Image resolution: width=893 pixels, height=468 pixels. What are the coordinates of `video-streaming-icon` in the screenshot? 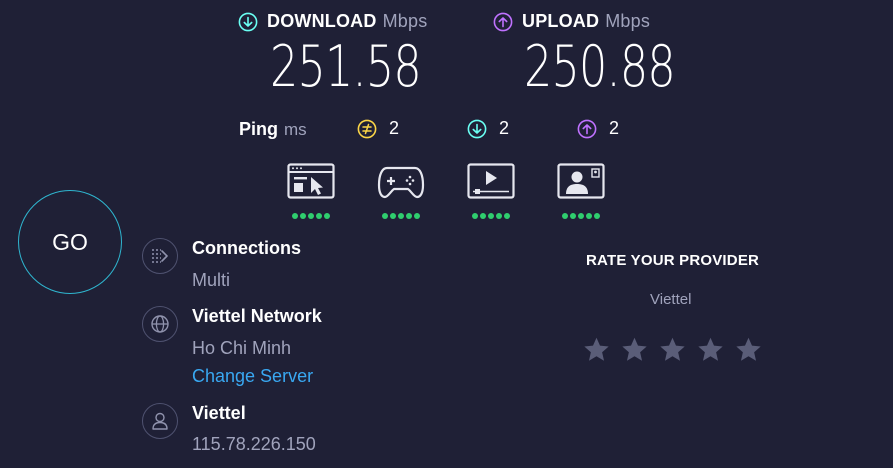 It's located at (491, 181).